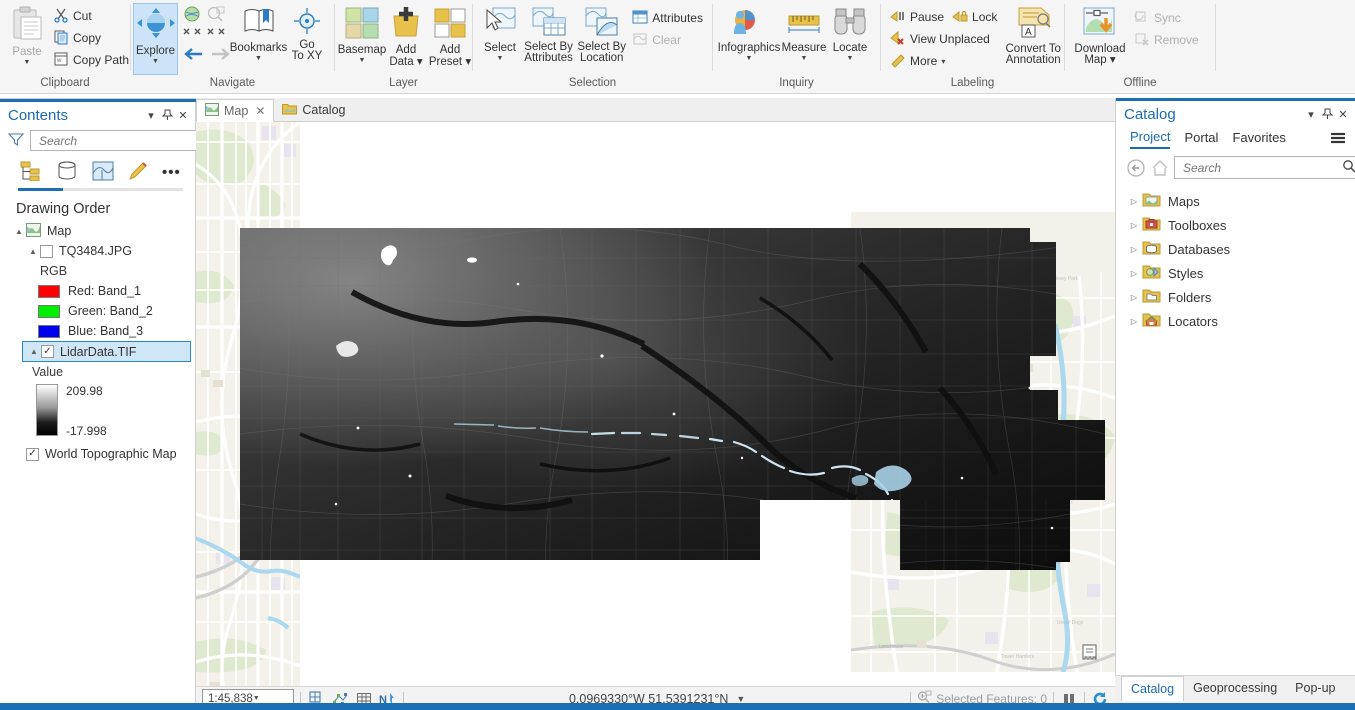 Image resolution: width=1355 pixels, height=710 pixels. I want to click on add-data-button: Add Data ▾, so click(406, 35).